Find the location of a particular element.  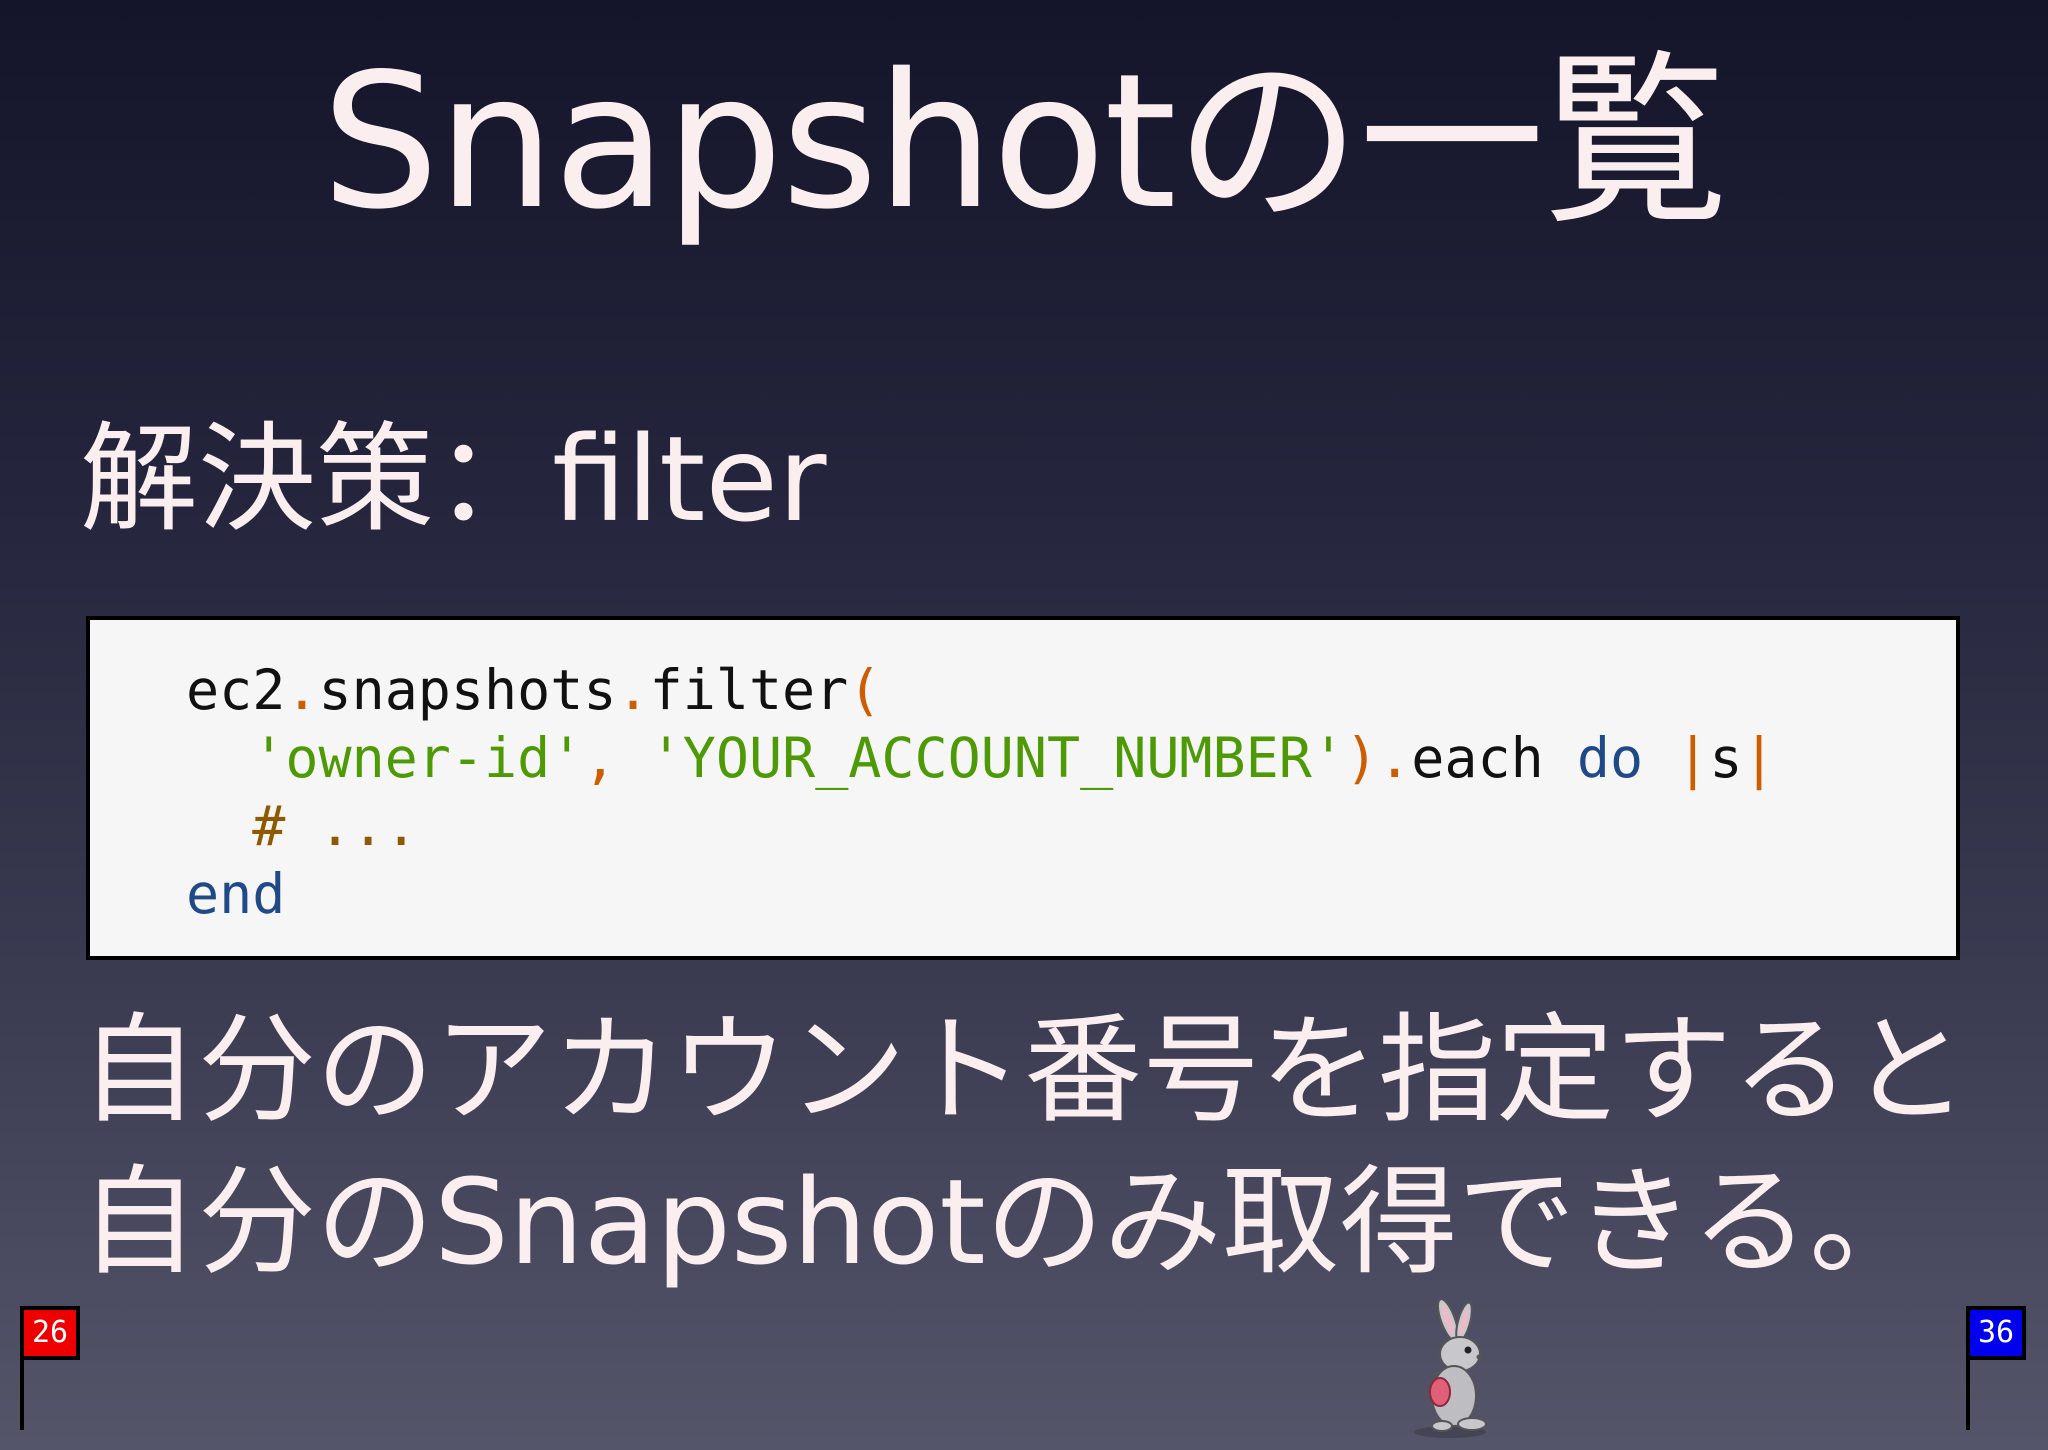

code-keyword: do is located at coordinates (1610, 758).